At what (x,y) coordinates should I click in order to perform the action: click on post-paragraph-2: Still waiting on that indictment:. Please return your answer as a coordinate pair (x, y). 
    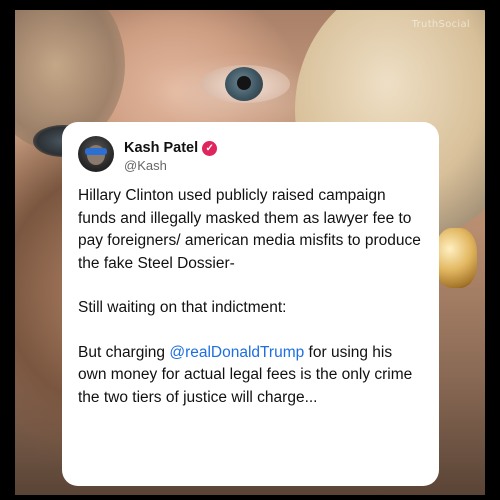
    Looking at the image, I should click on (182, 307).